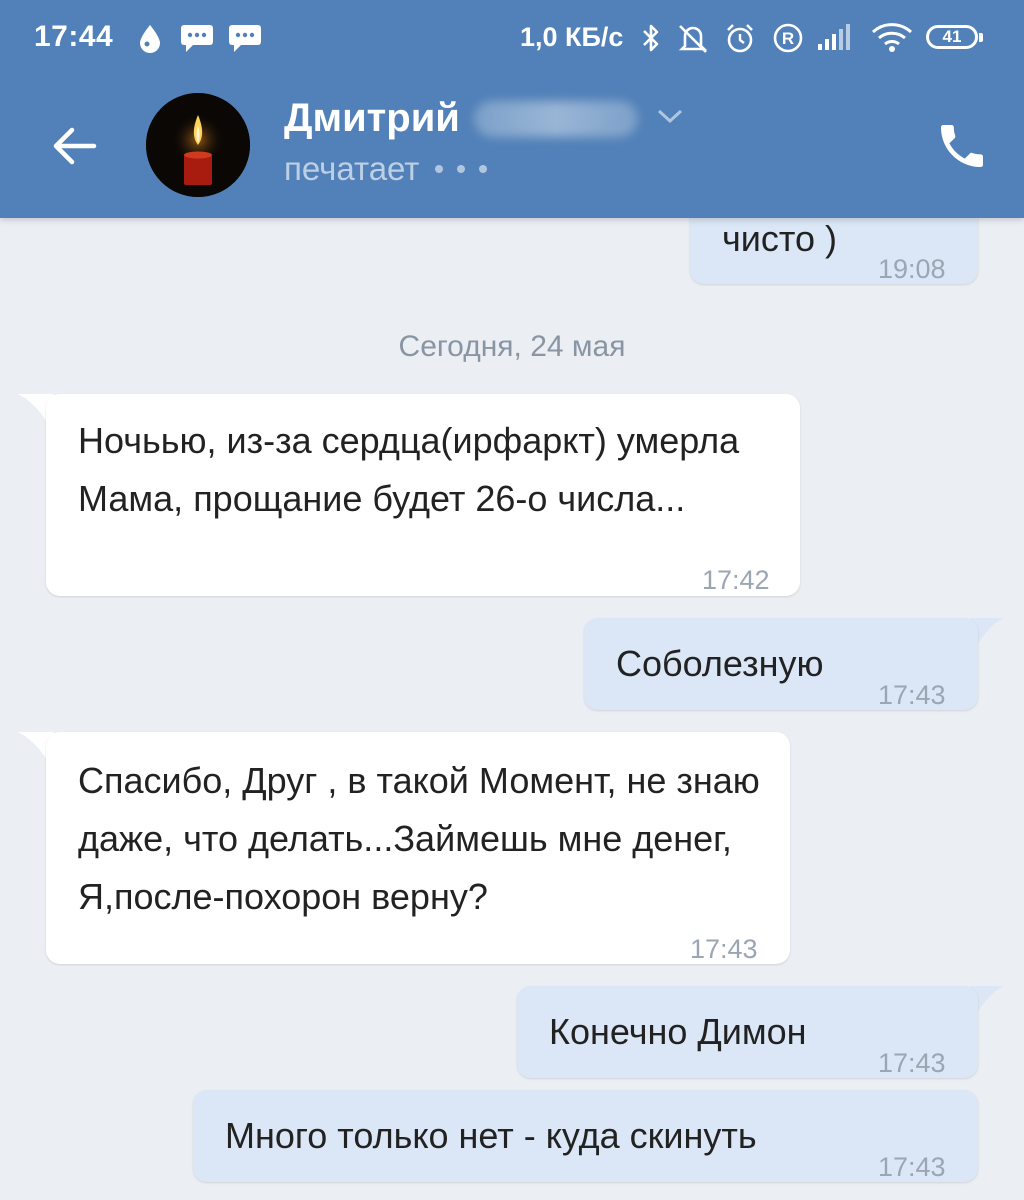 The width and height of the screenshot is (1024, 1200). Describe the element at coordinates (736, 580) in the screenshot. I see `message-time: 17:42` at that location.